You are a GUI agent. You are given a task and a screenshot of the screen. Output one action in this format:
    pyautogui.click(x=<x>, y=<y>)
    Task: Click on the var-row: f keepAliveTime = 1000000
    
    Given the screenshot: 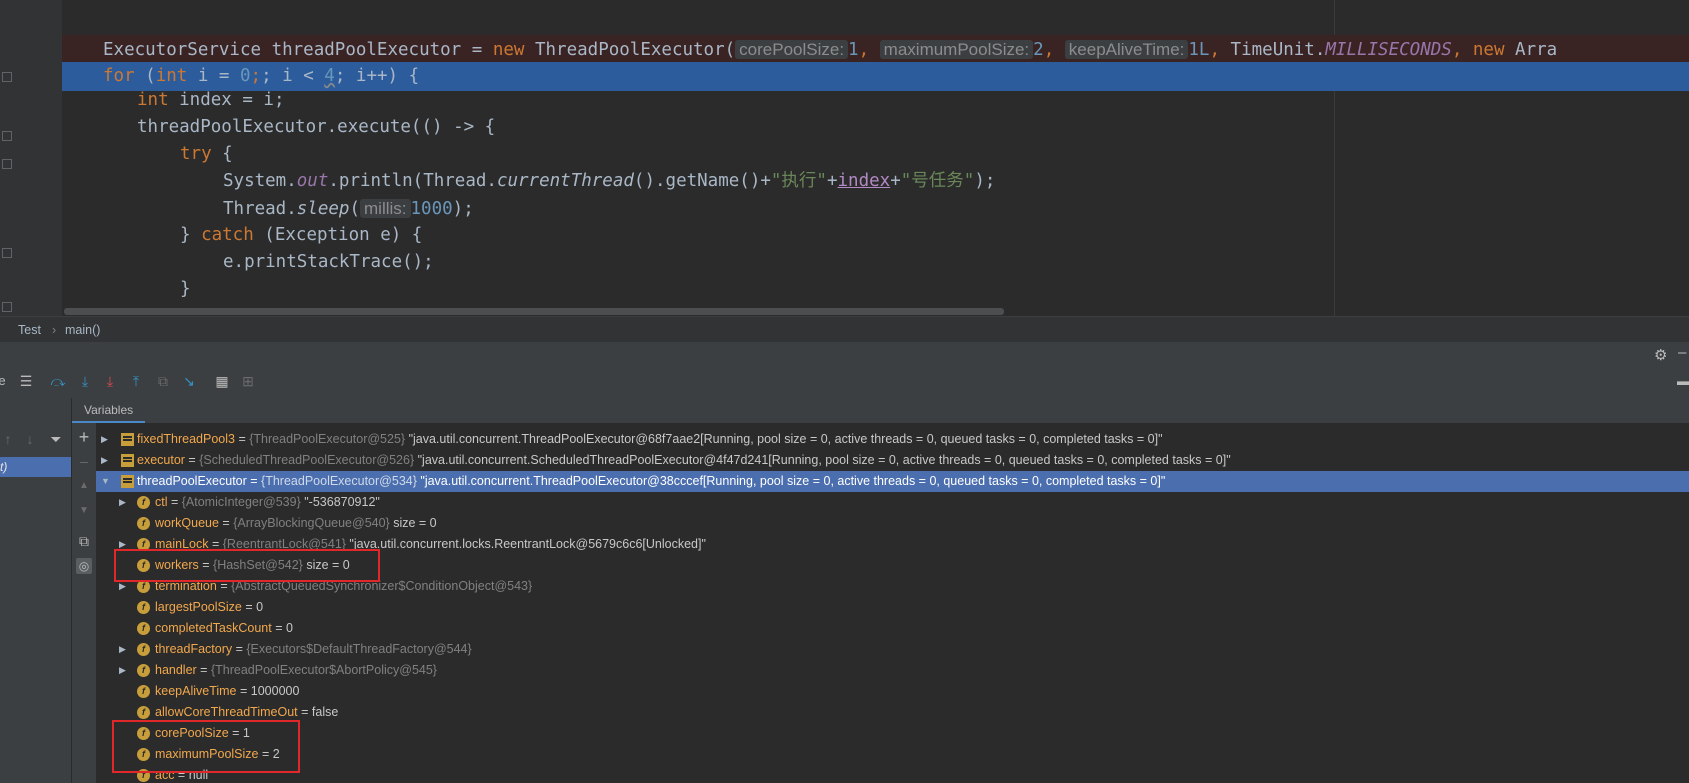 What is the action you would take?
    pyautogui.click(x=892, y=691)
    